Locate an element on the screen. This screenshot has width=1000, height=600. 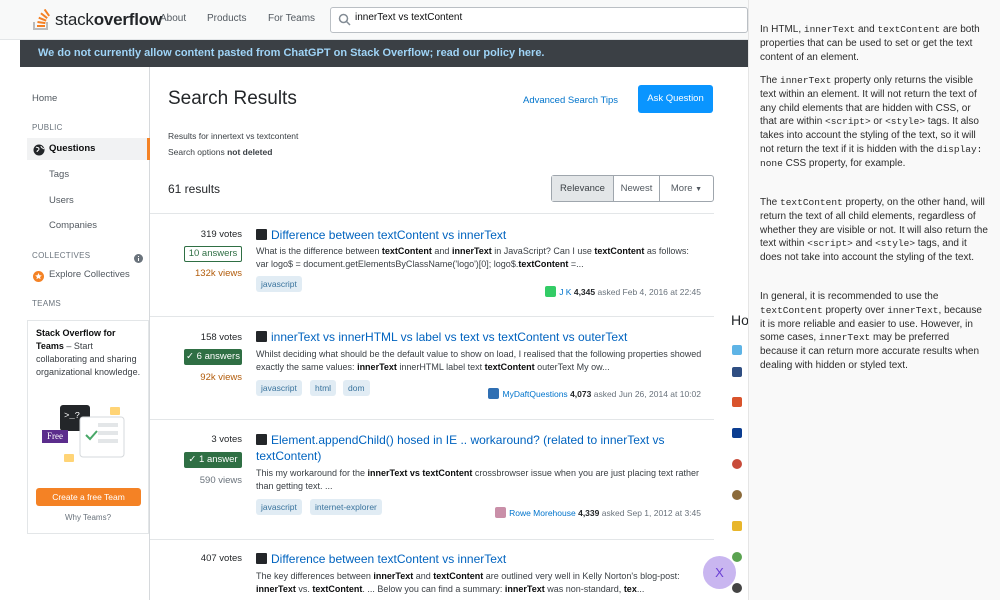
tag-dom: dom is located at coordinates (356, 388).